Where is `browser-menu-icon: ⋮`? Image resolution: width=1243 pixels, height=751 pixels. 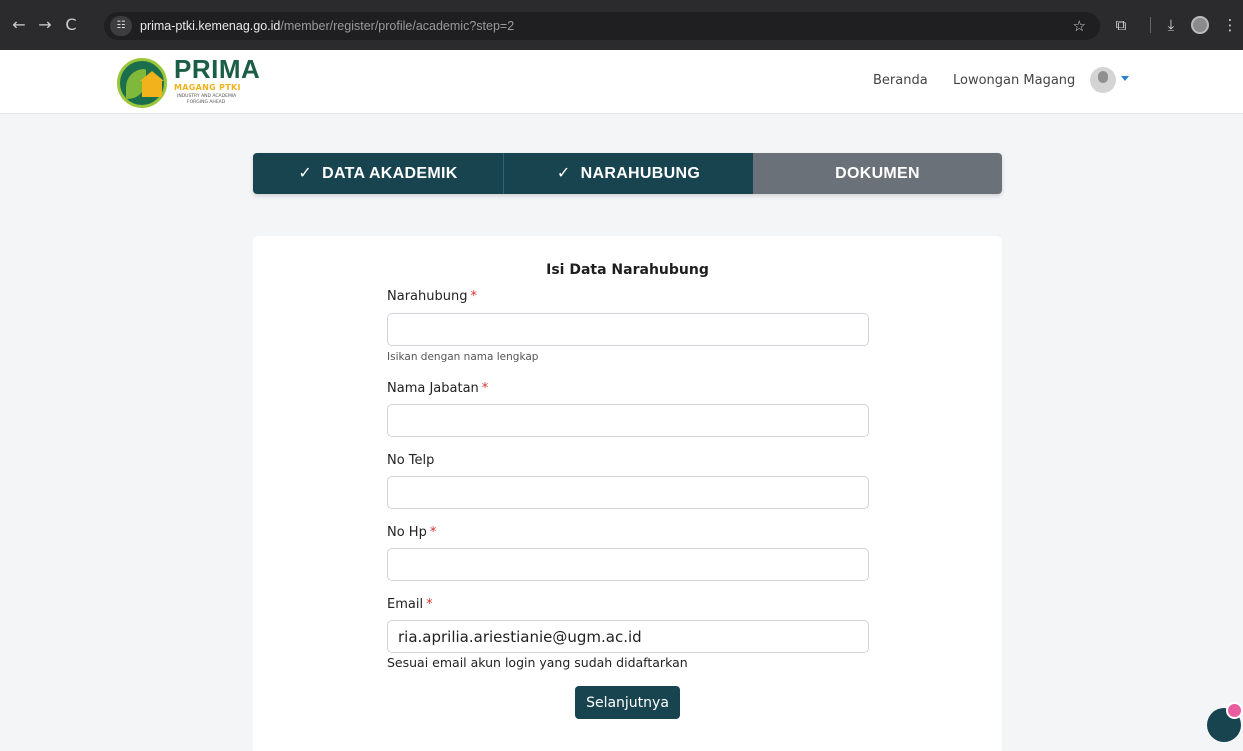
browser-menu-icon: ⋮ is located at coordinates (1230, 25).